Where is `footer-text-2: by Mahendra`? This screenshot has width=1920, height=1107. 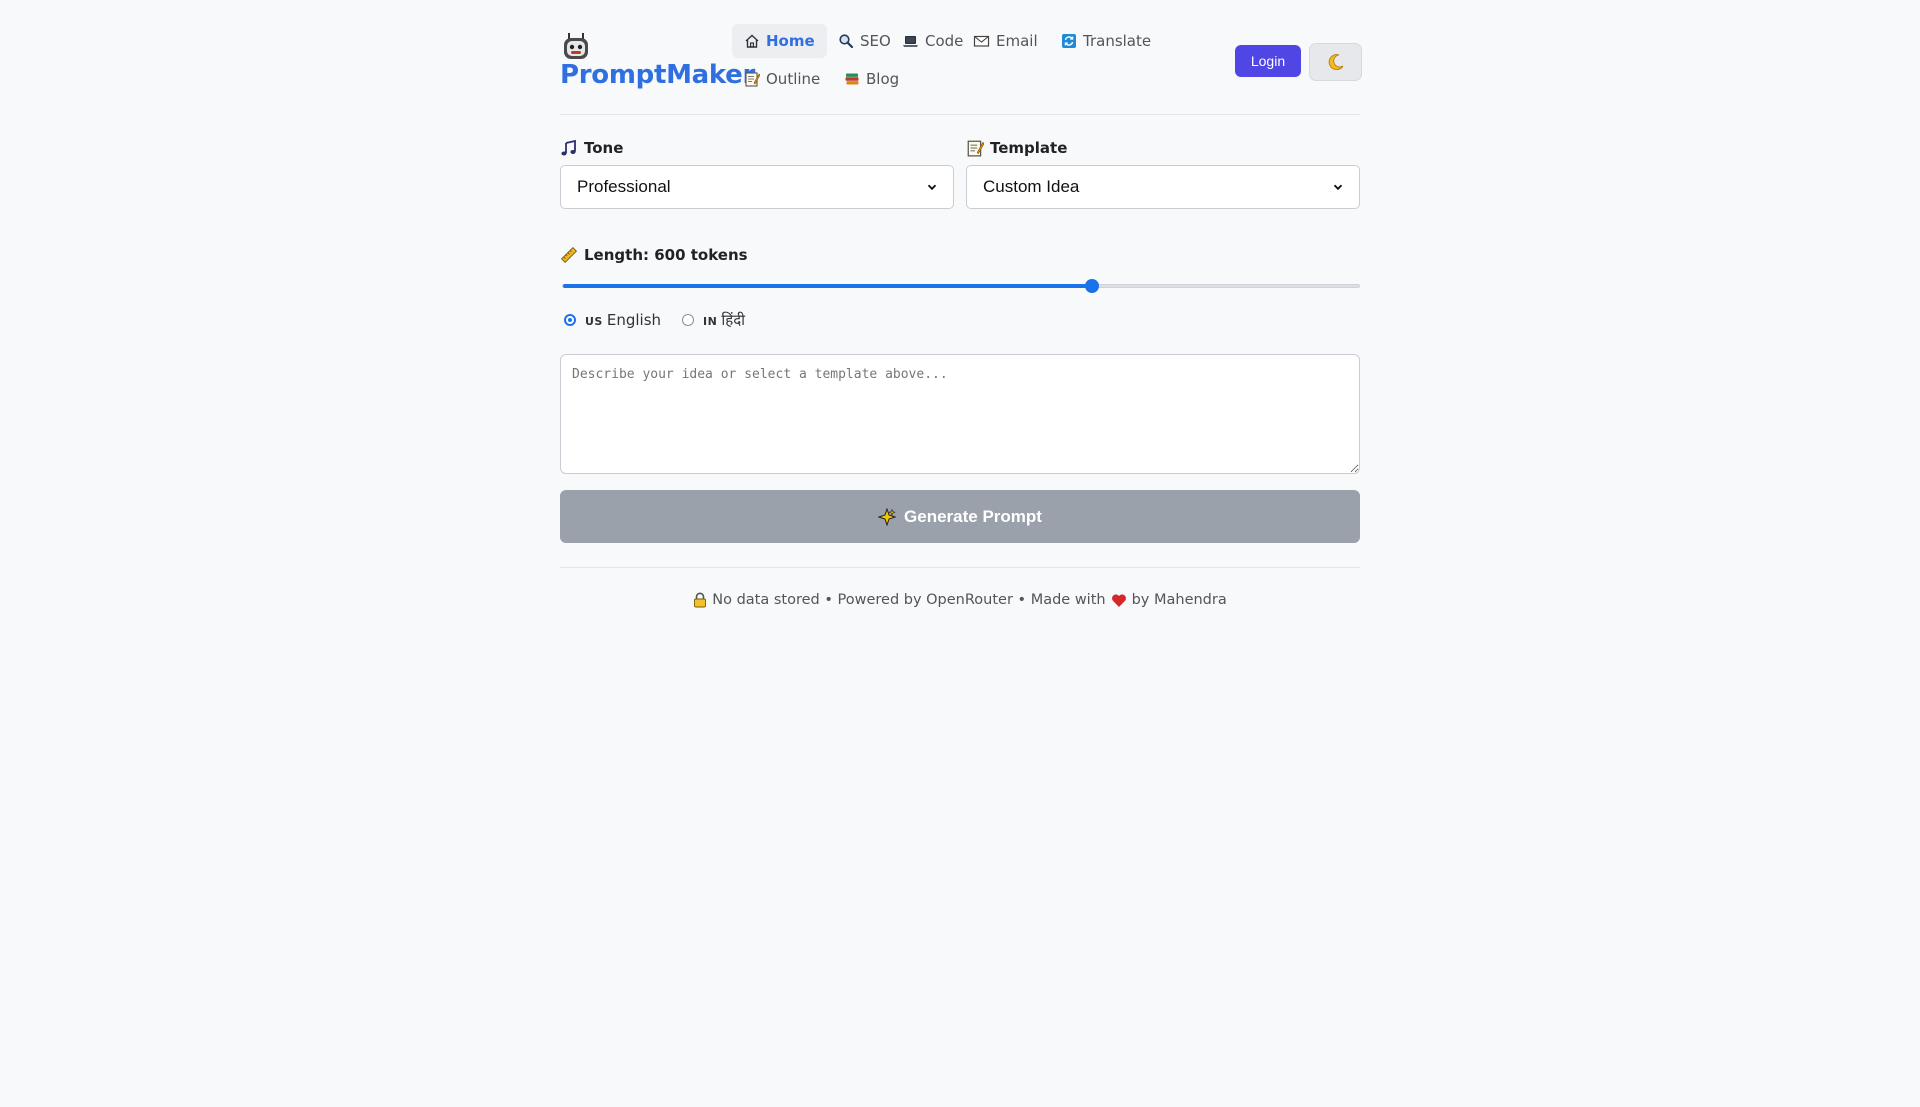
footer-text-2: by Mahendra is located at coordinates (1179, 600).